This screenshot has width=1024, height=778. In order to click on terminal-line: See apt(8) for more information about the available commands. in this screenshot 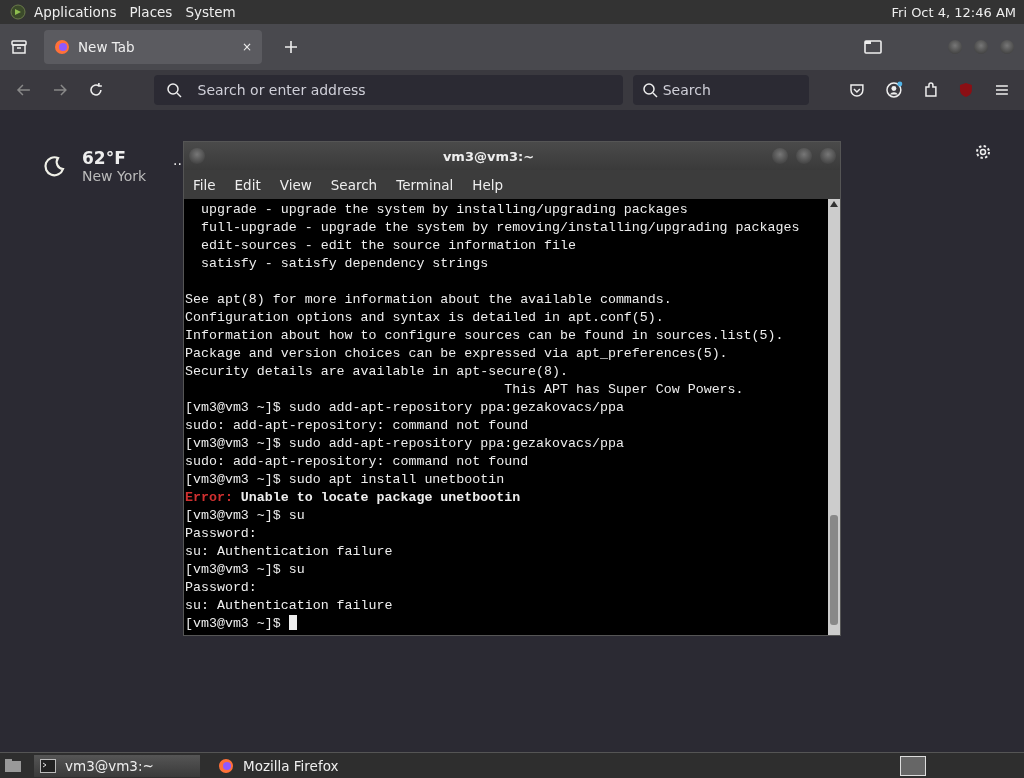, I will do `click(428, 299)`.